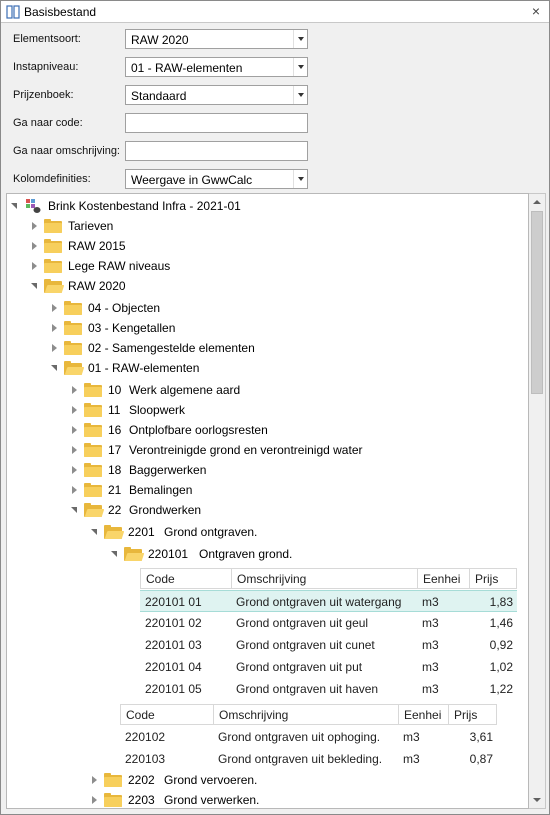 Image resolution: width=550 pixels, height=815 pixels. I want to click on close-icon: ×, so click(536, 11).